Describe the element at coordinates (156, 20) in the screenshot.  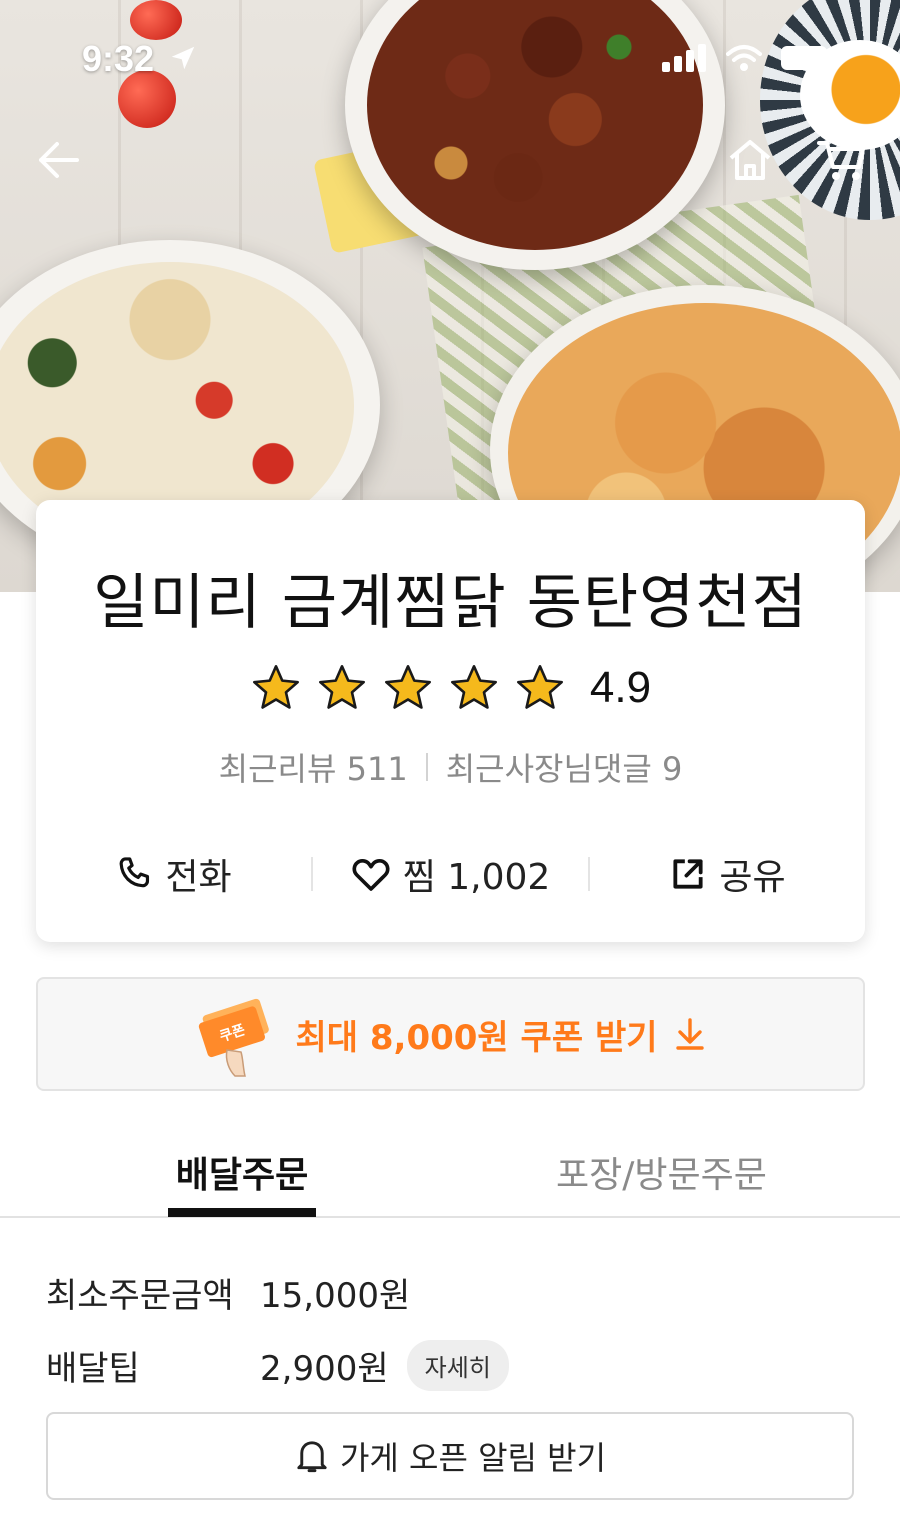
I see `hero-tomato` at that location.